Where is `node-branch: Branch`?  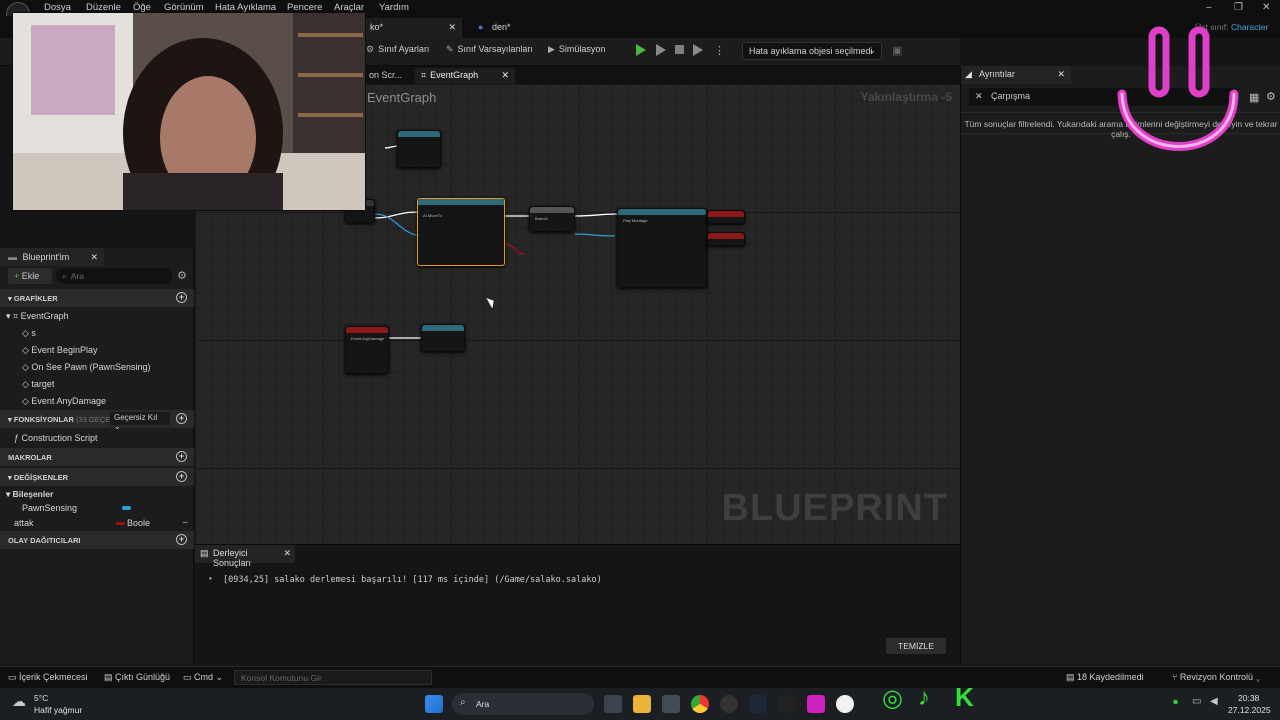
node-branch: Branch is located at coordinates (552, 219).